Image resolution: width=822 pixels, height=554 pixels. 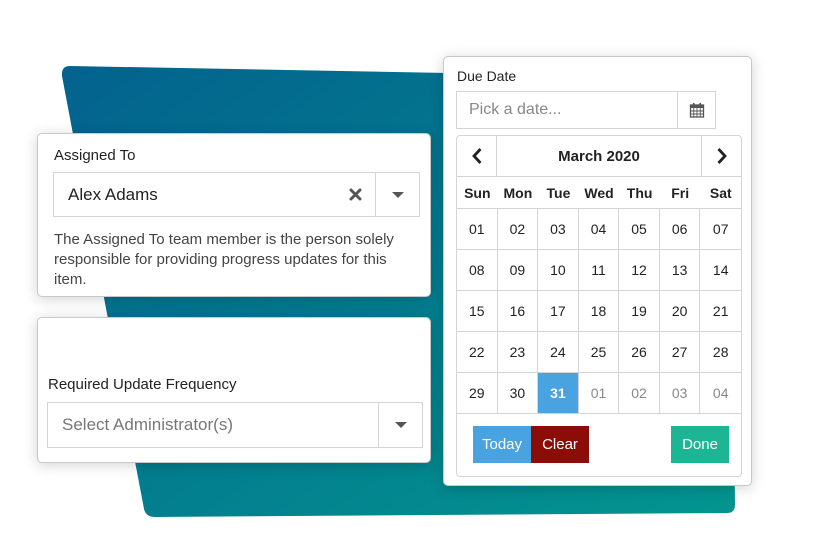 I want to click on calendar-day-next-month: 02, so click(x=639, y=393).